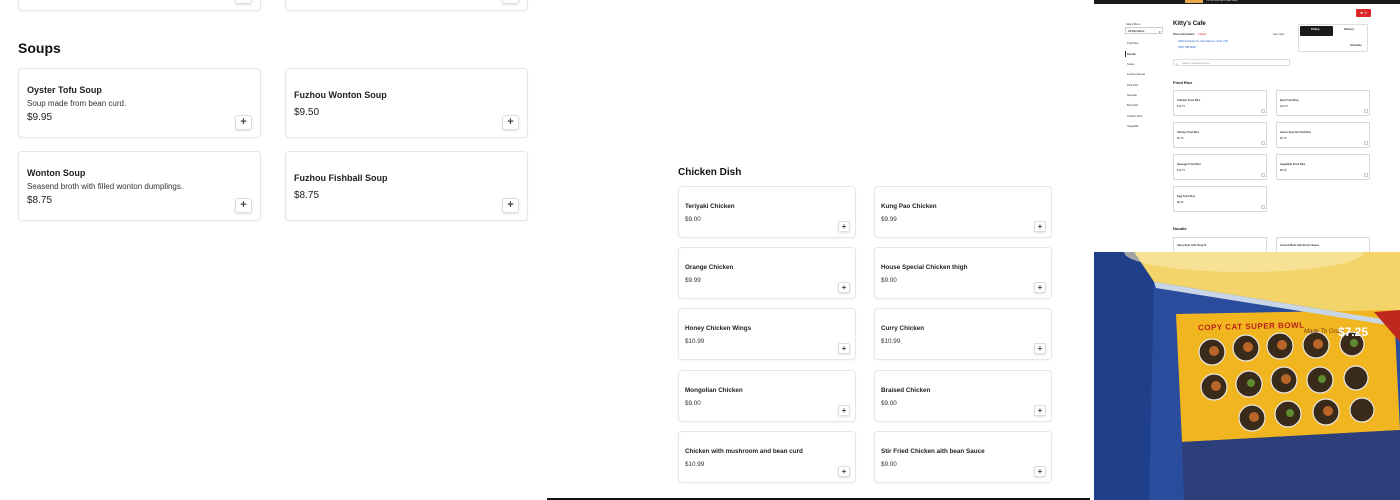 The image size is (1400, 500). What do you see at coordinates (1189, 24) in the screenshot?
I see `cafe-name: Kitty's Cafe` at bounding box center [1189, 24].